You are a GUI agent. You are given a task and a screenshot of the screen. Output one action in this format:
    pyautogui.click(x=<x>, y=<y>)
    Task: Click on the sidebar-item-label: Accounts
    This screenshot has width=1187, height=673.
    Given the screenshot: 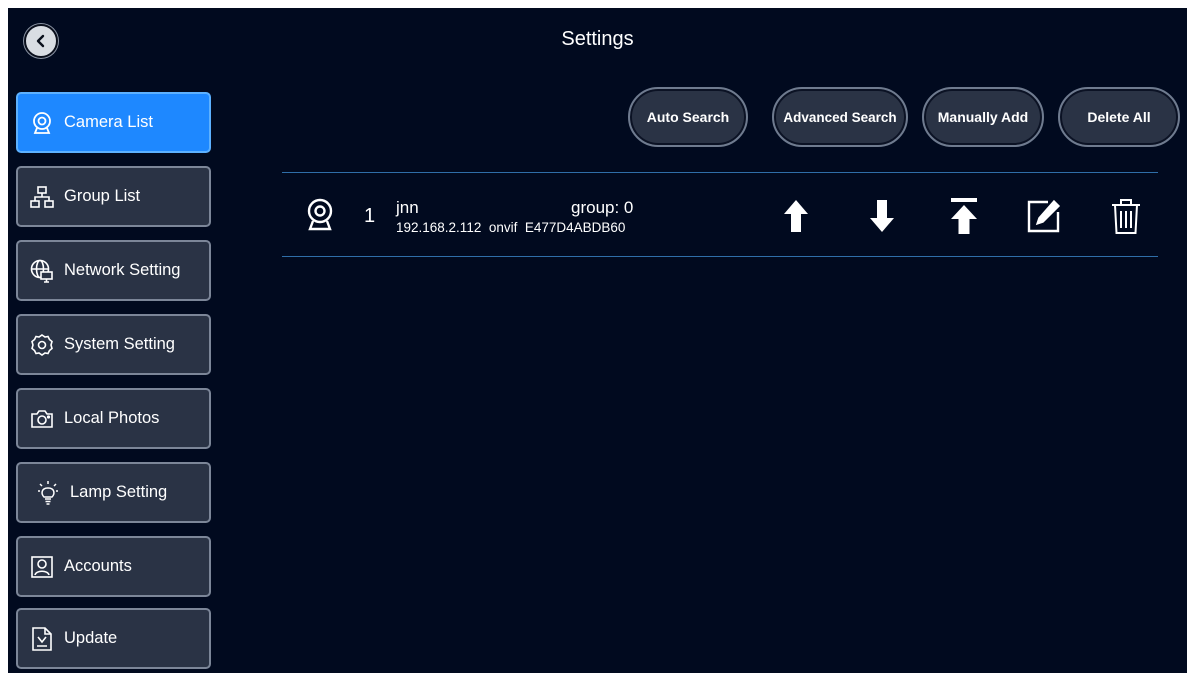 What is the action you would take?
    pyautogui.click(x=98, y=566)
    